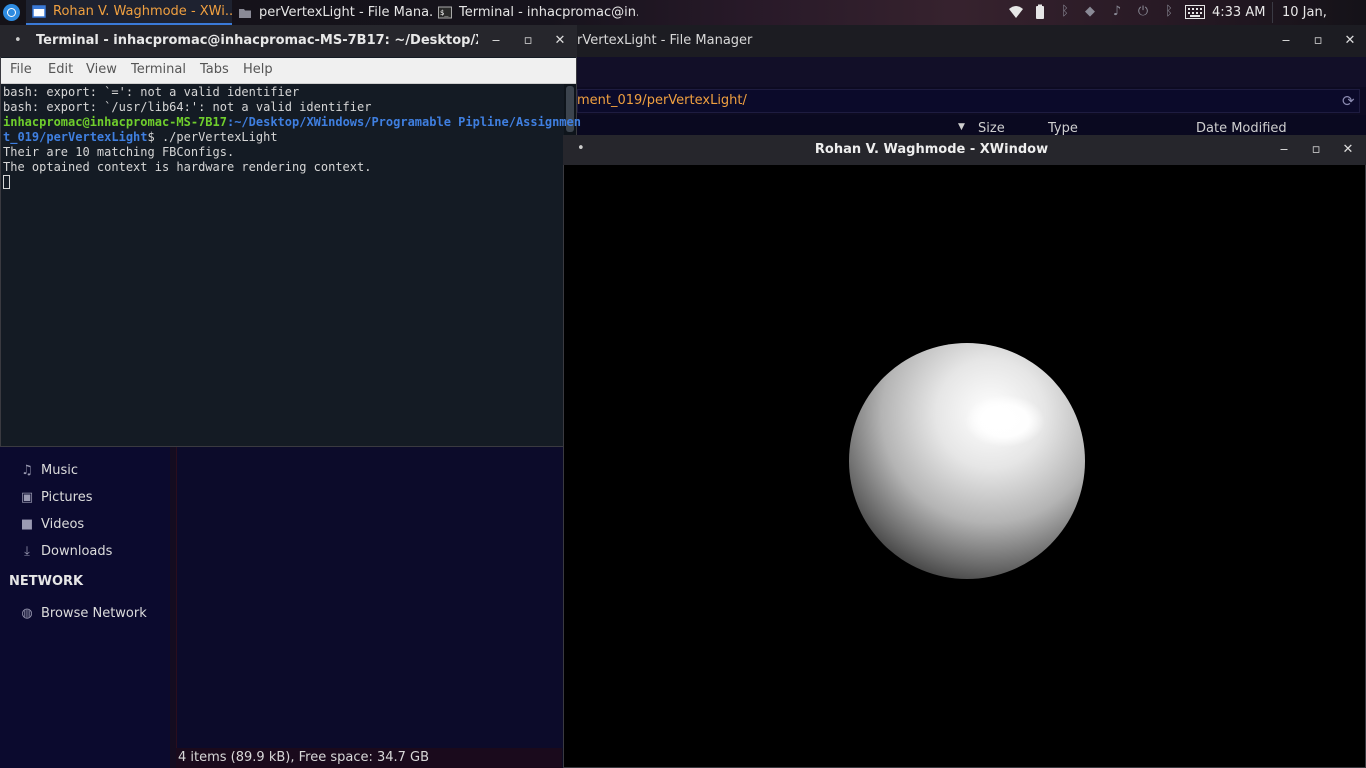 The width and height of the screenshot is (1366, 768). Describe the element at coordinates (27, 551) in the screenshot. I see `download-icon: ⤓` at that location.